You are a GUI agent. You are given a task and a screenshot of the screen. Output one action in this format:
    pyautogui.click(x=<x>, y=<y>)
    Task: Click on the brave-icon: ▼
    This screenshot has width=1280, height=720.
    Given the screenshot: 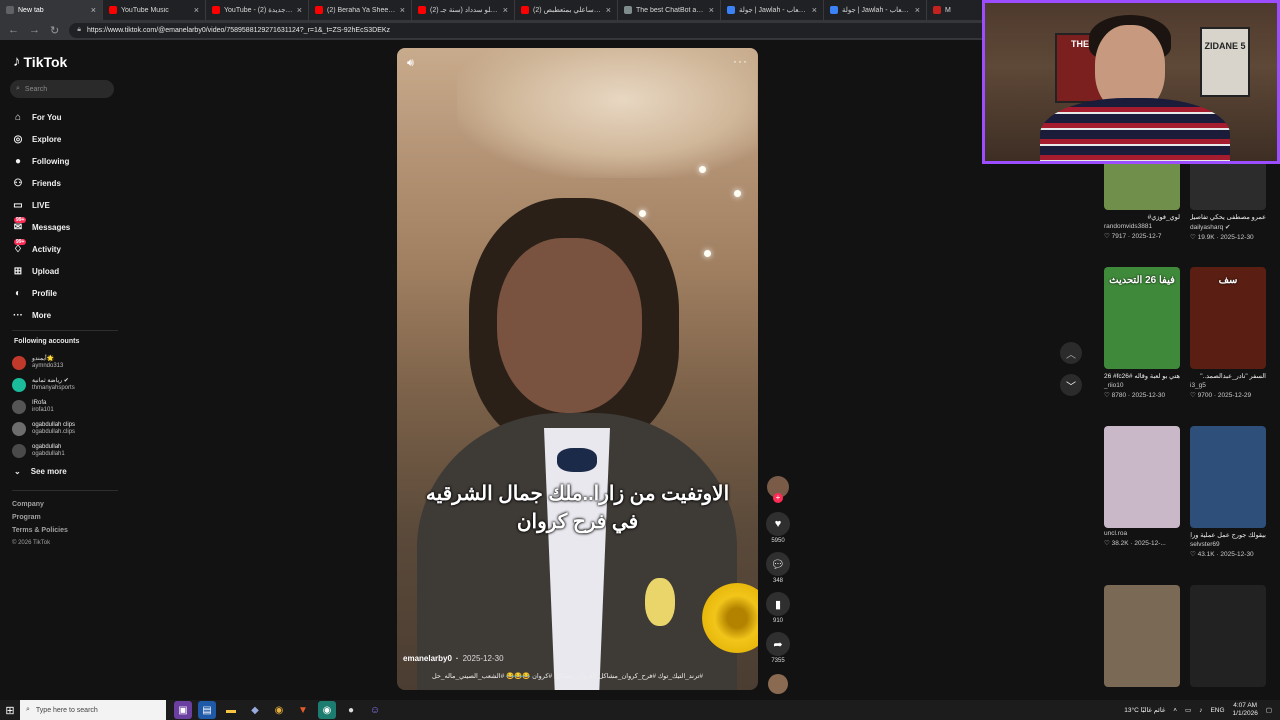 What is the action you would take?
    pyautogui.click(x=303, y=710)
    